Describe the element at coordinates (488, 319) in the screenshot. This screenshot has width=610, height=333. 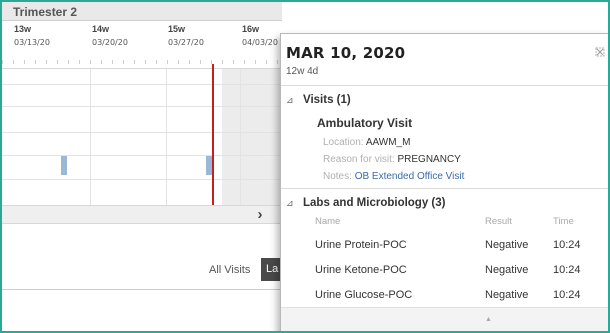
I see `scroll-up-icon: ▲` at that location.